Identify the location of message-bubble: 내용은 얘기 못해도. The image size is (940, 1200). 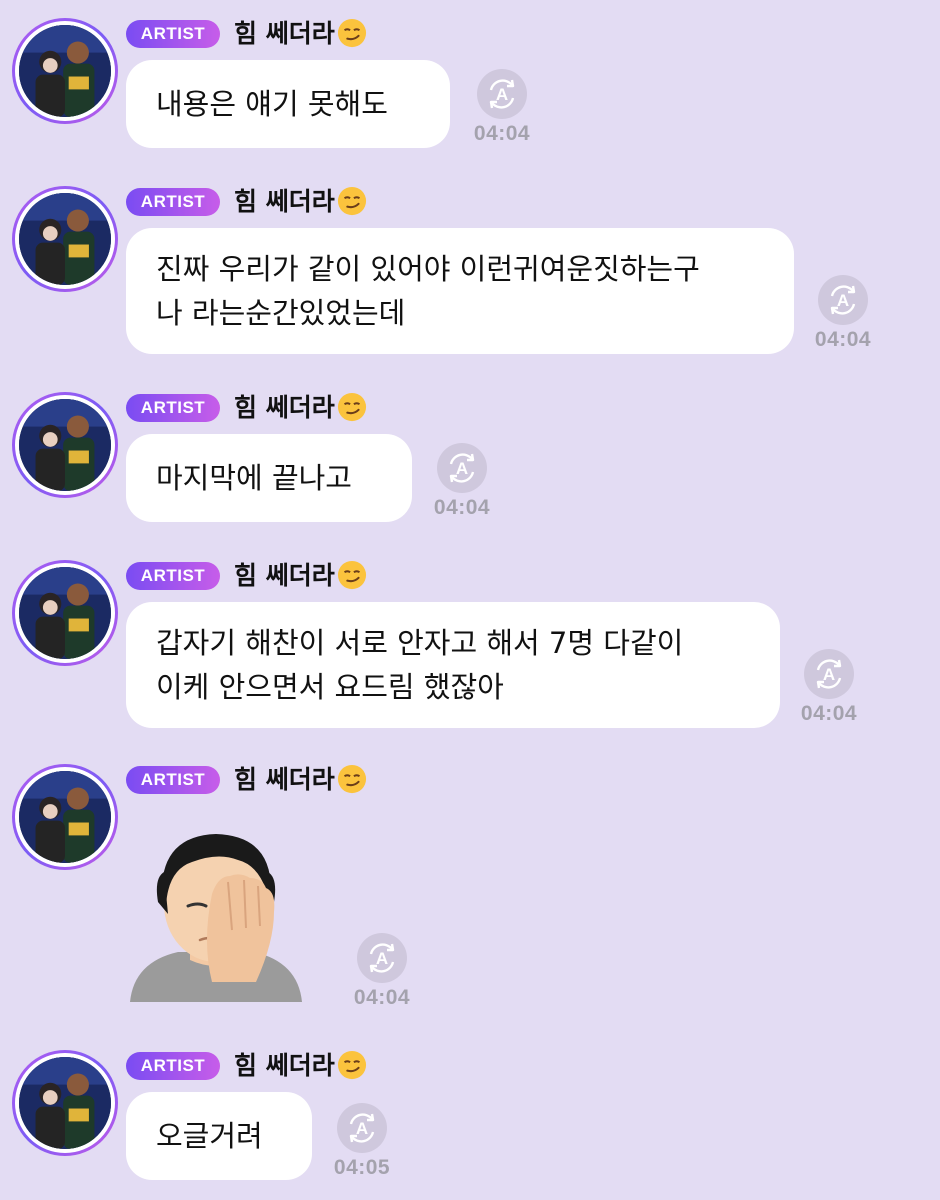
(288, 104).